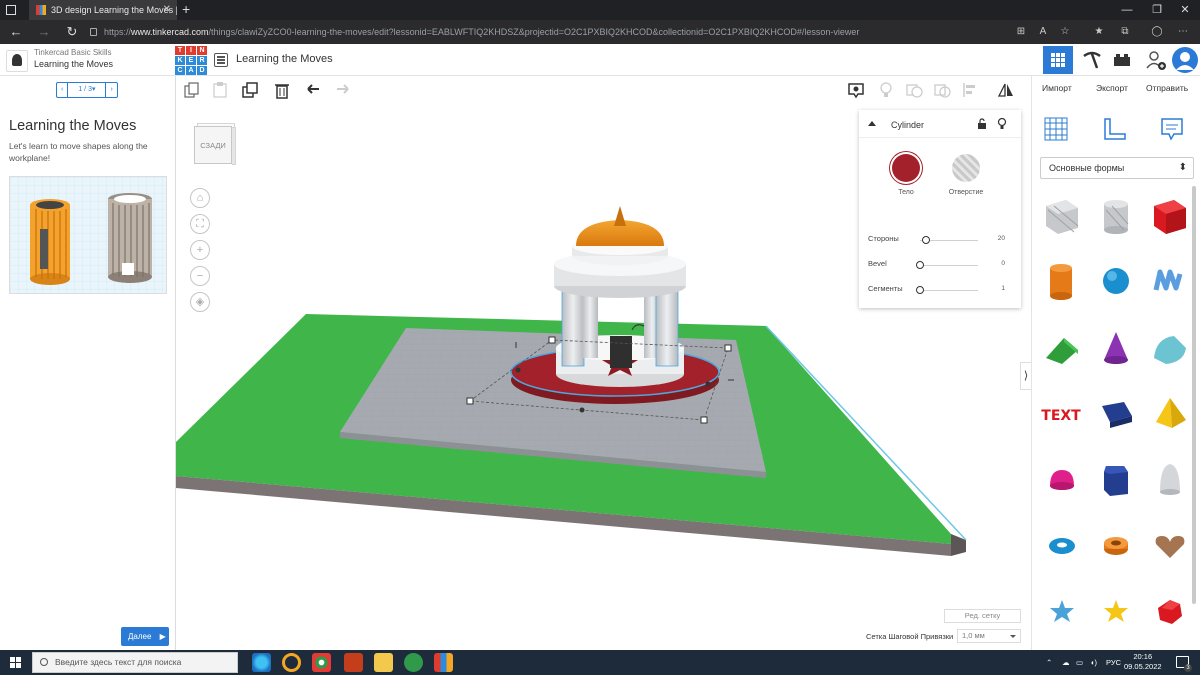  What do you see at coordinates (1169, 545) in the screenshot?
I see `heart-icon` at bounding box center [1169, 545].